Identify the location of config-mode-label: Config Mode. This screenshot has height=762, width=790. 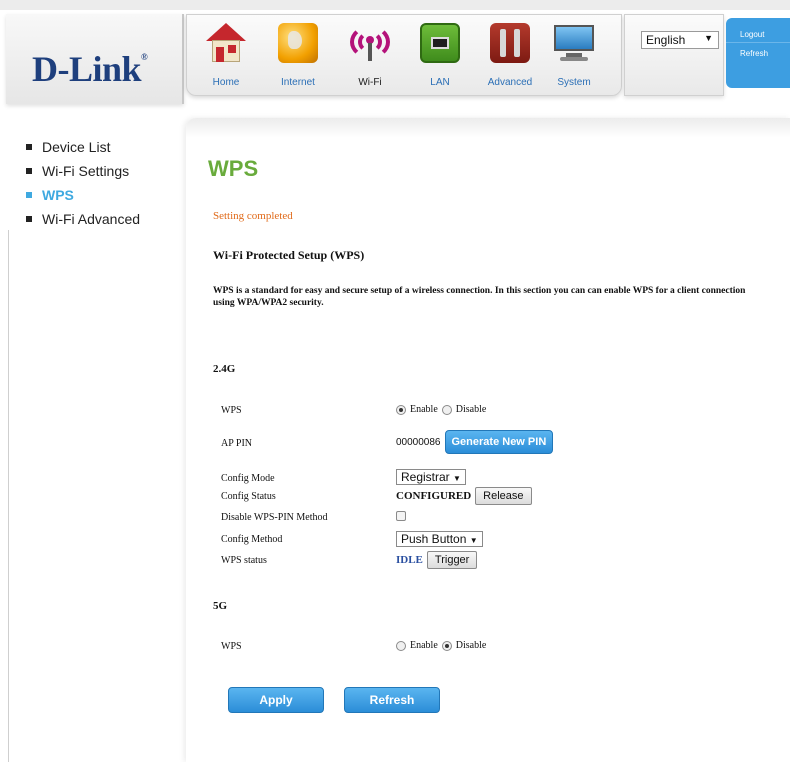
(248, 478).